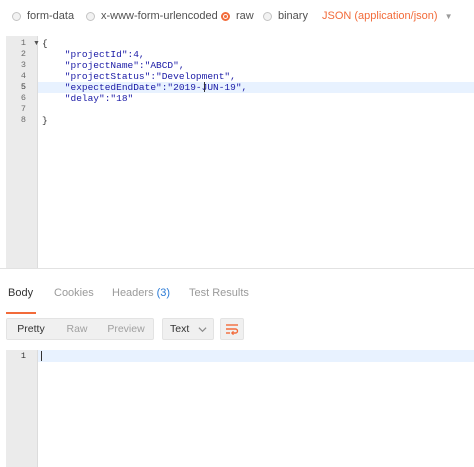  What do you see at coordinates (256, 65) in the screenshot?
I see `code-line: "projectName":"ABCD",` at bounding box center [256, 65].